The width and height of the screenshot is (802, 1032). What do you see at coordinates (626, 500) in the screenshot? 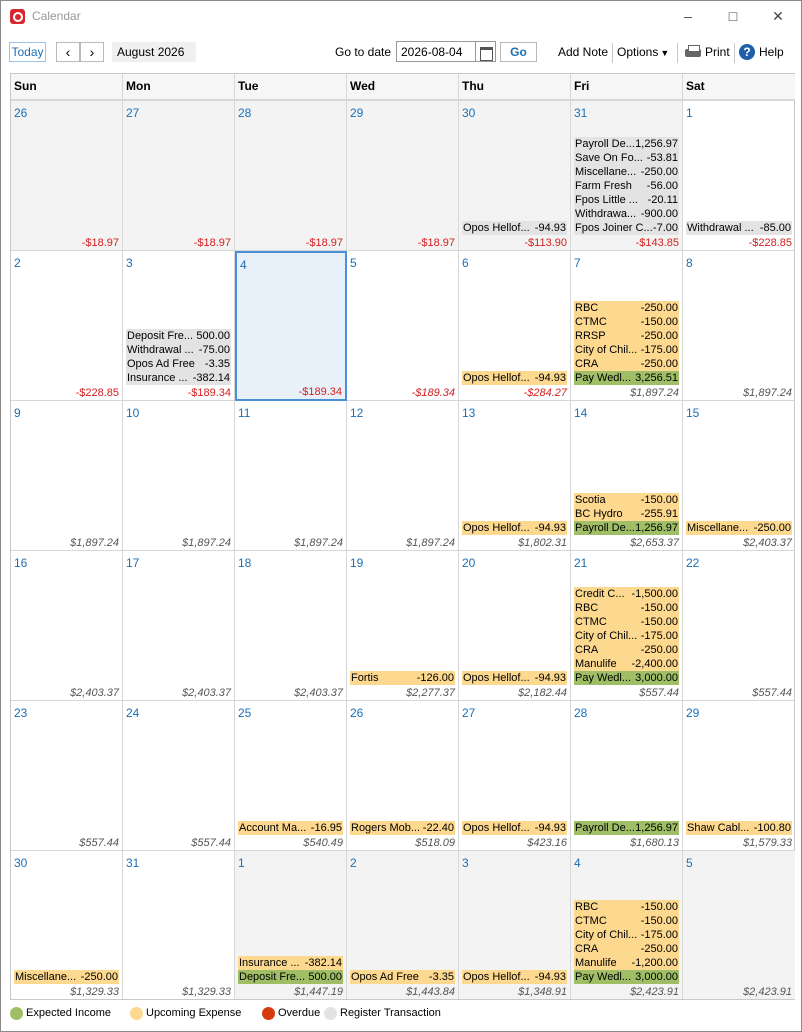
I see `transaction-item: Scotia -150.00` at bounding box center [626, 500].